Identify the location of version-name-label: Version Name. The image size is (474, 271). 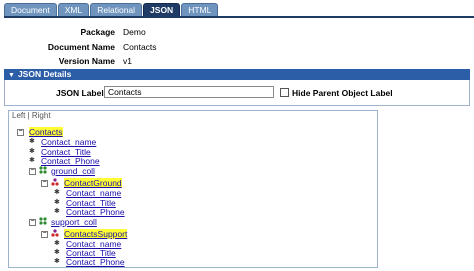
(86, 61).